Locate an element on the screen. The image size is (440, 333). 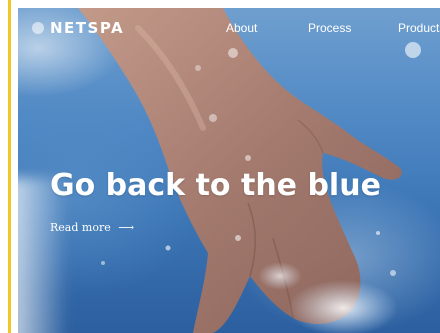
nav-link-products: Products is located at coordinates (419, 28).